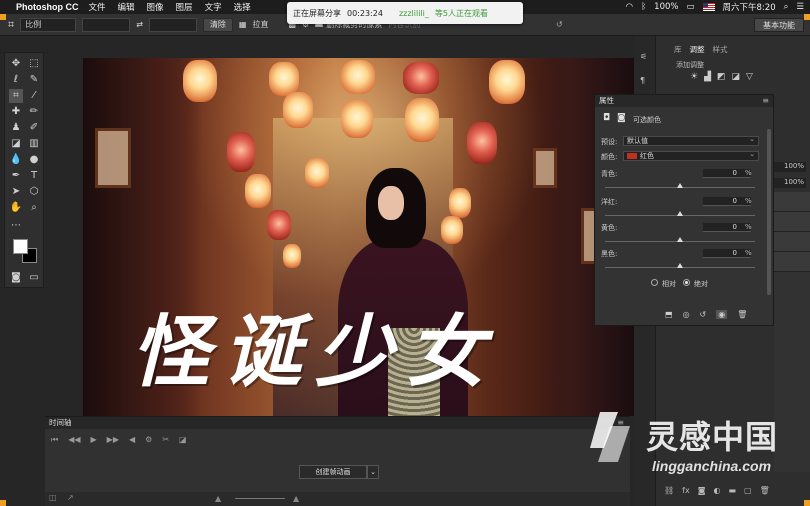 Image resolution: width=810 pixels, height=506 pixels. Describe the element at coordinates (34, 278) in the screenshot. I see `screen-mode-icon: ▭` at that location.